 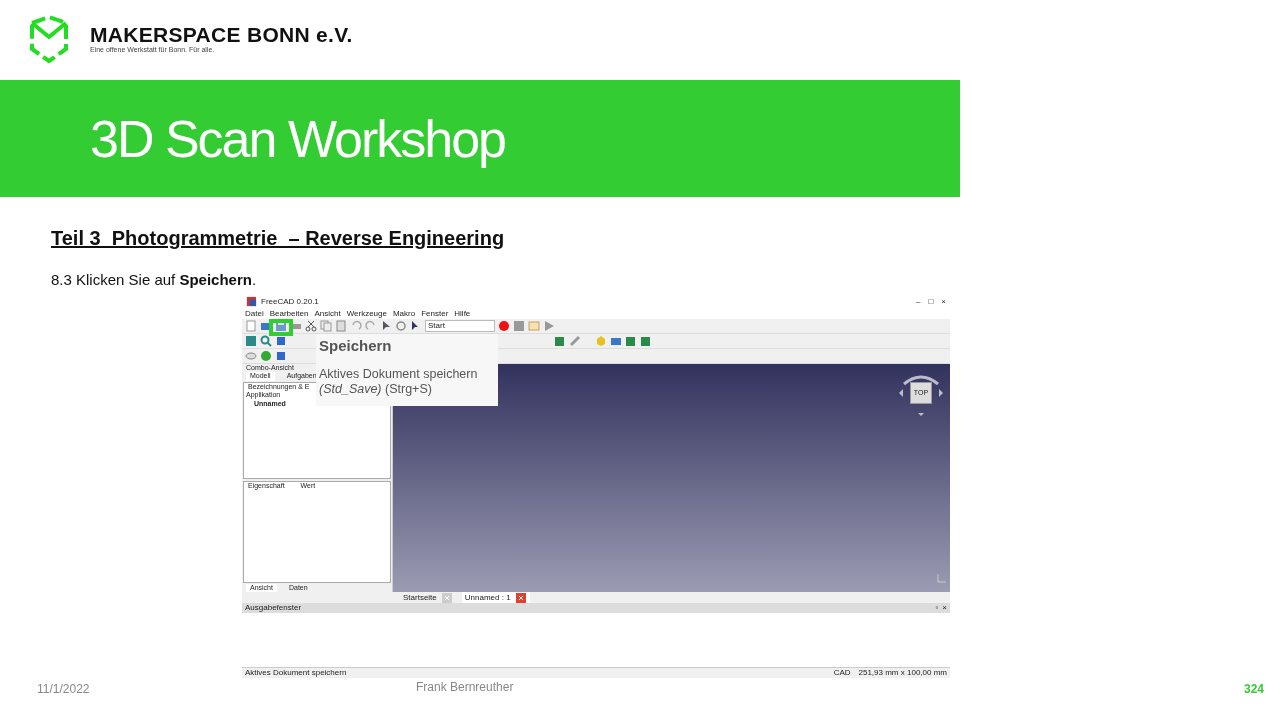 I want to click on footer-date: 11/1/2022, so click(x=63, y=689).